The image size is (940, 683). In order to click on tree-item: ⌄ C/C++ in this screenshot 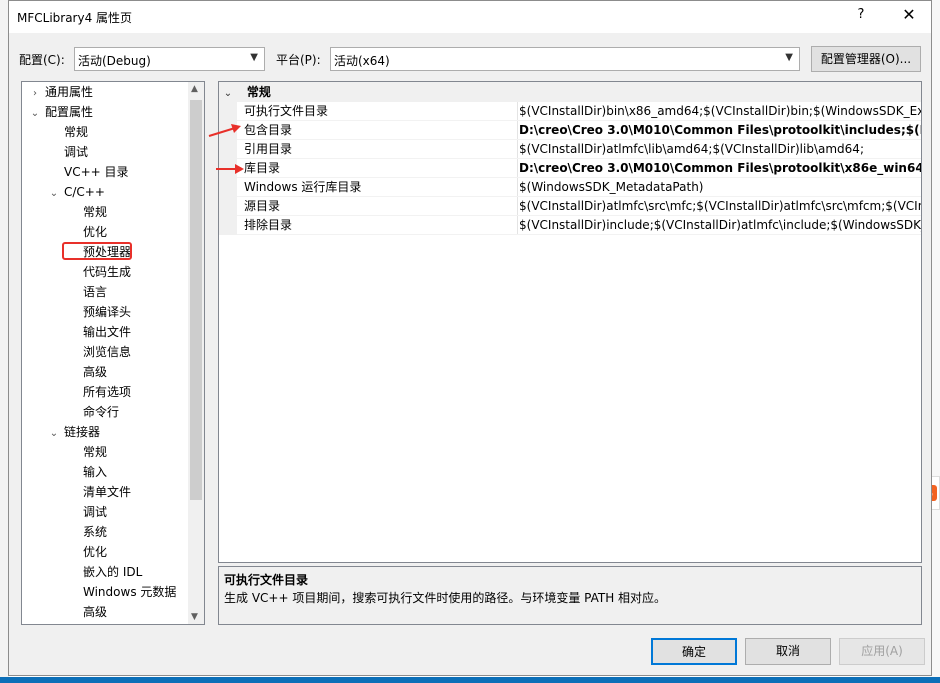, I will do `click(76, 192)`.